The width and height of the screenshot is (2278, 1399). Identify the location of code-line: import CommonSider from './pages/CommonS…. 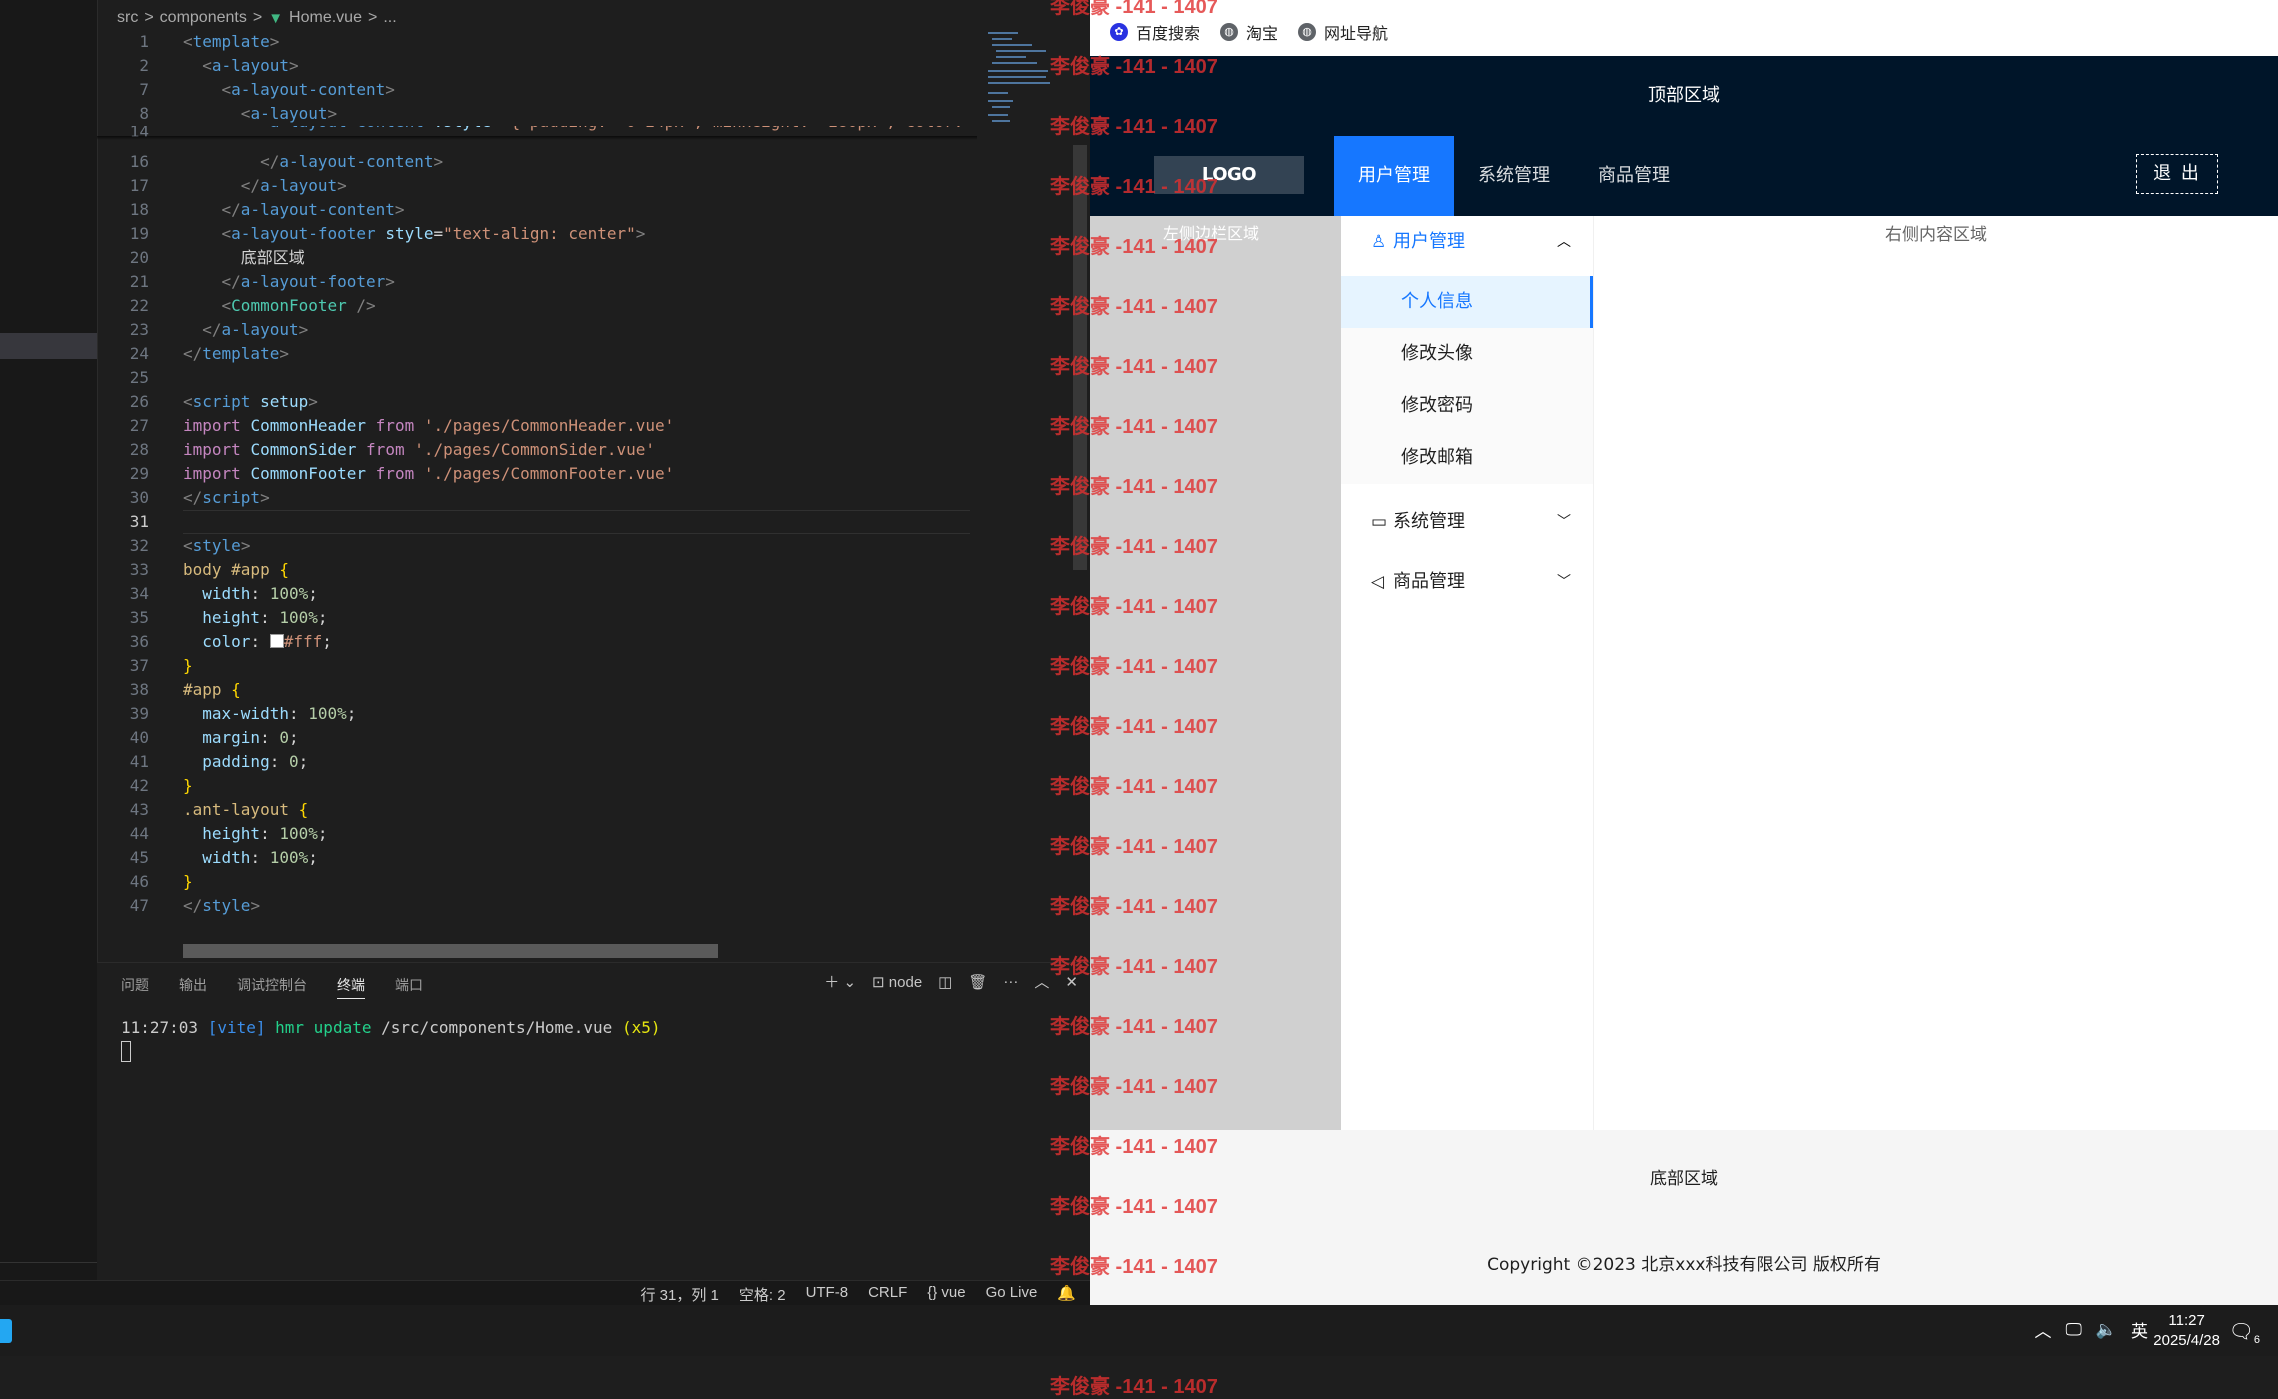
(576, 450).